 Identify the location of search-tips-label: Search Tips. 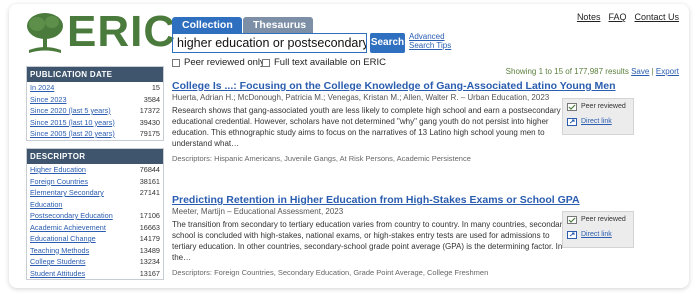
(430, 45).